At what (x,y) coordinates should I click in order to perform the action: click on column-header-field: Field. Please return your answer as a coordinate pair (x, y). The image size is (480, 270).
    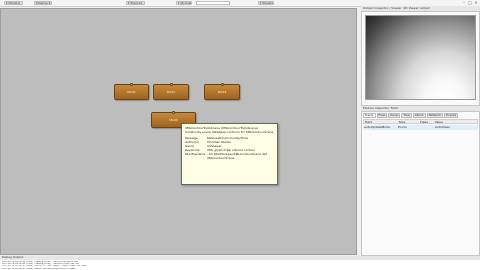
    Looking at the image, I should click on (380, 121).